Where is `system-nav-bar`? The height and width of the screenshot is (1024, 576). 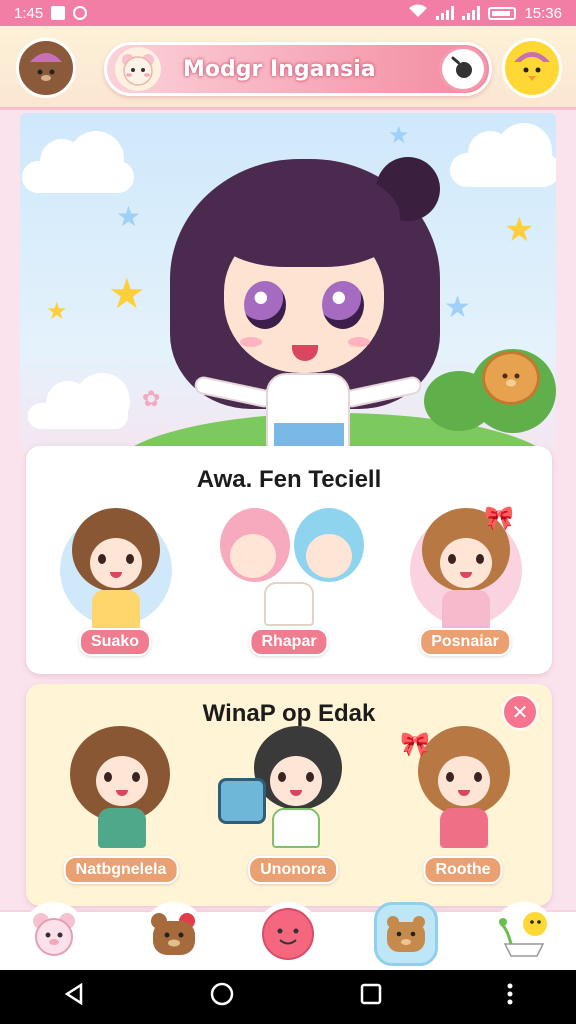
system-nav-bar is located at coordinates (288, 997).